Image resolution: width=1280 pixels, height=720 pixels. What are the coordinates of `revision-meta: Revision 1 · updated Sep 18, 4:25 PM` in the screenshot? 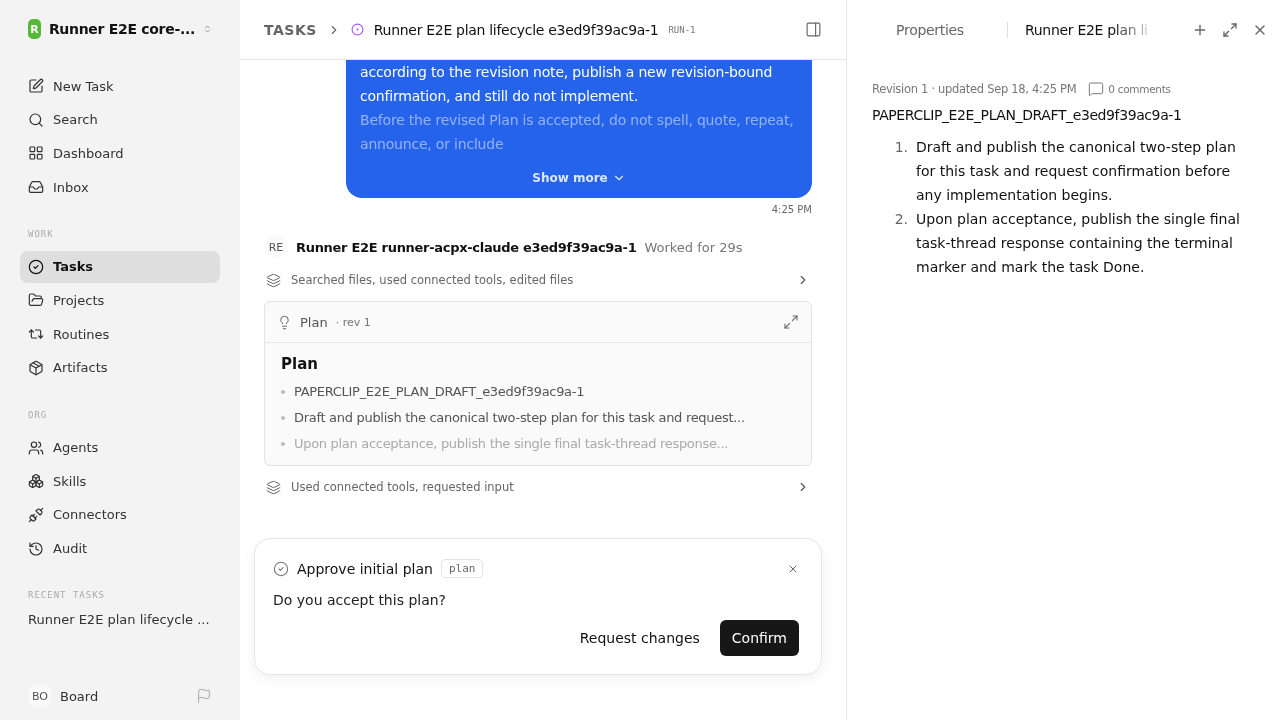 It's located at (974, 89).